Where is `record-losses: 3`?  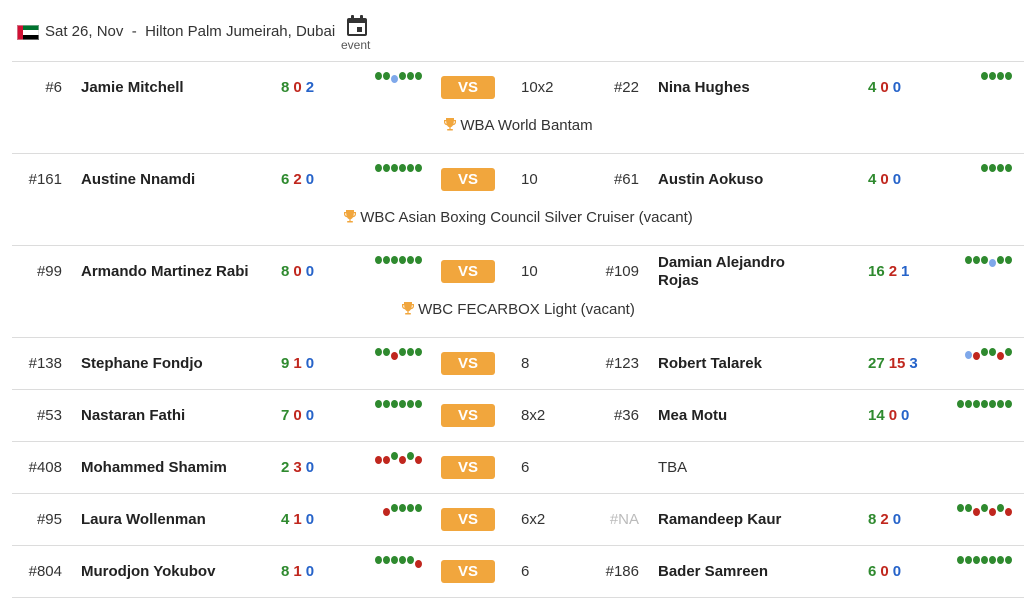
record-losses: 3 is located at coordinates (297, 467).